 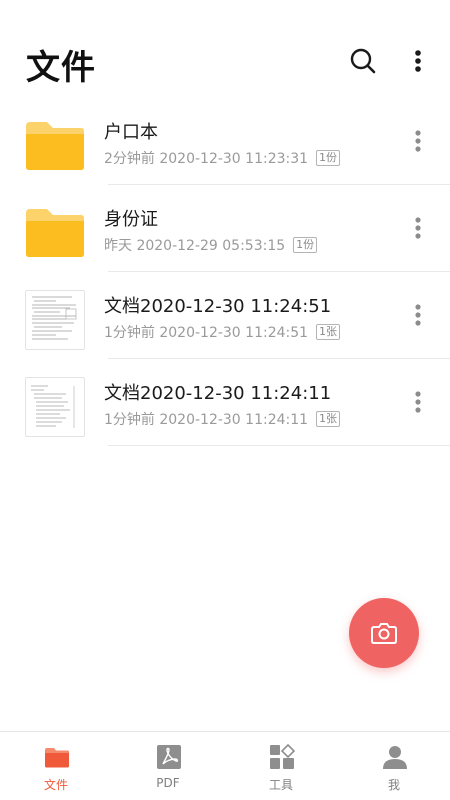 What do you see at coordinates (169, 757) in the screenshot?
I see `pdf-icon` at bounding box center [169, 757].